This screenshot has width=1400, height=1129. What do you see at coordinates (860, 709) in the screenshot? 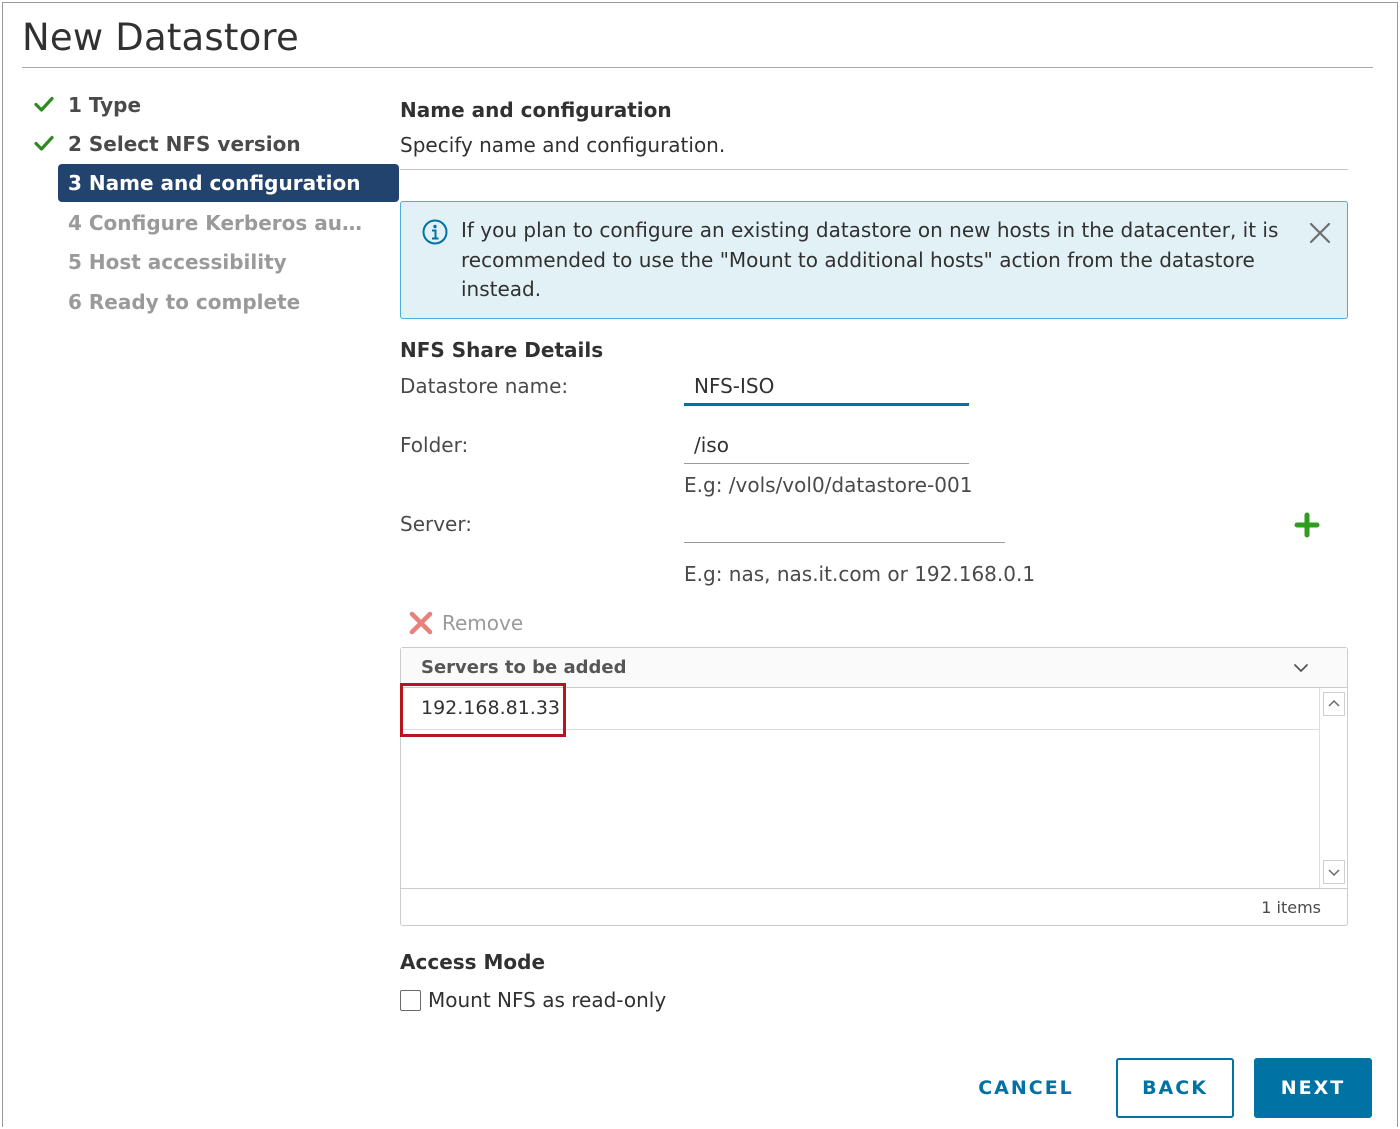
I see `table-row: 192.168.81.33` at bounding box center [860, 709].